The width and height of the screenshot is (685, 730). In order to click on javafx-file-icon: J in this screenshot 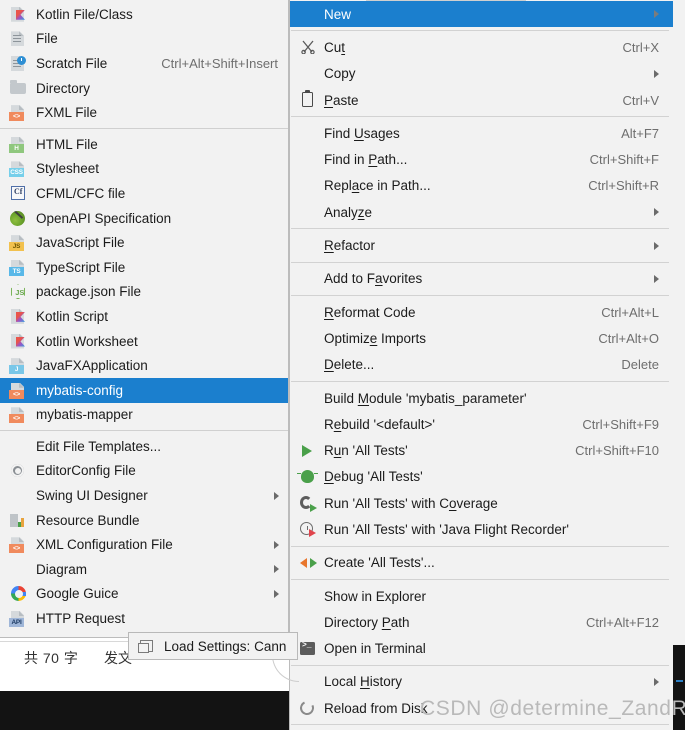, I will do `click(19, 366)`.